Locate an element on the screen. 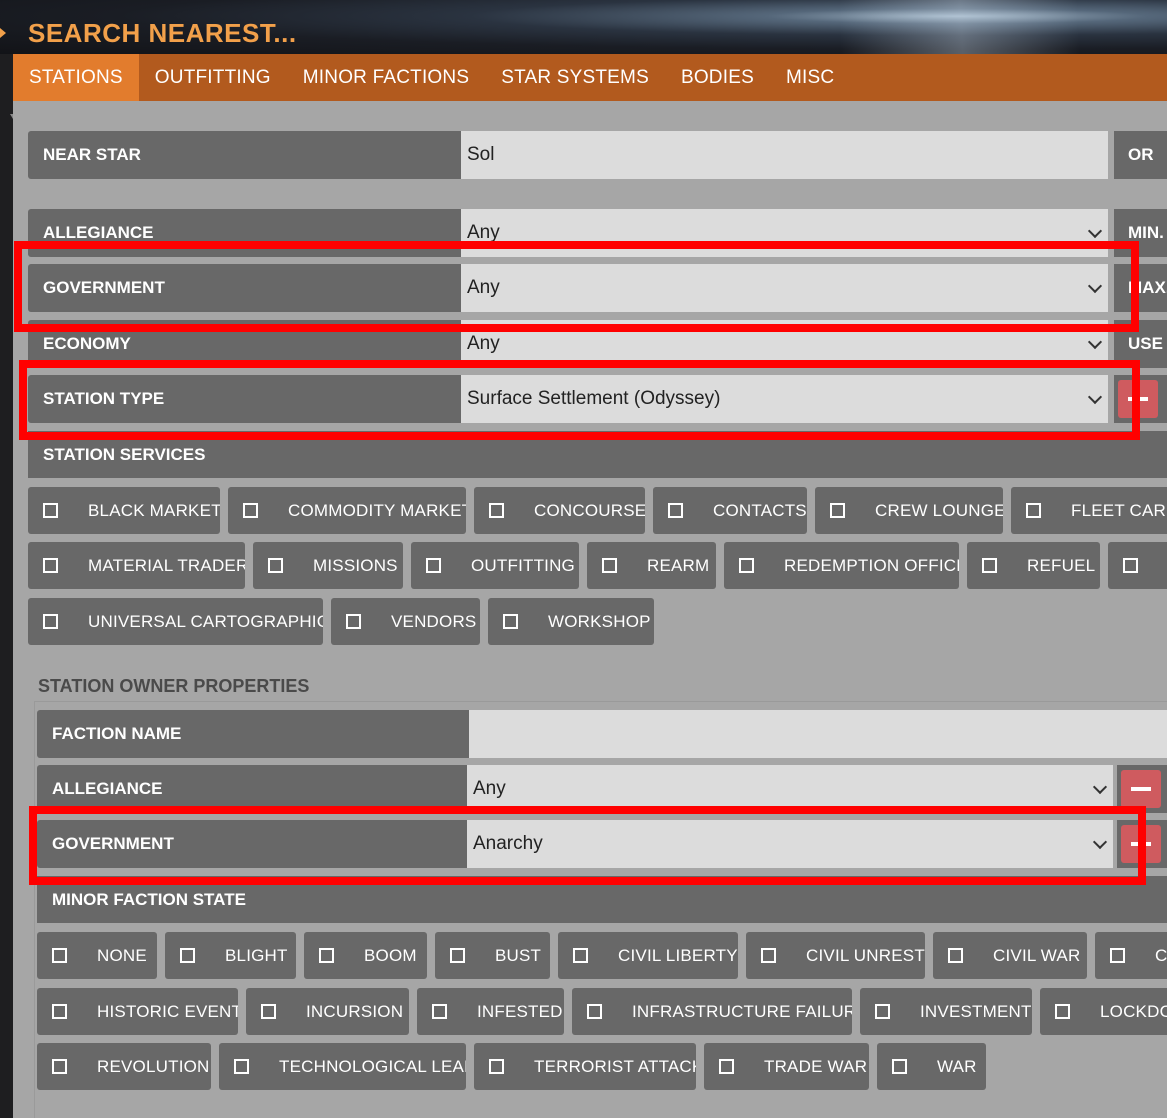 The height and width of the screenshot is (1118, 1167). state-none: NONE is located at coordinates (97, 955).